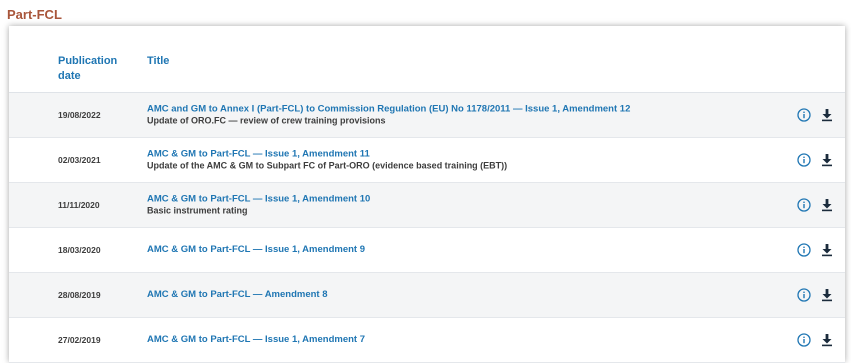 Image resolution: width=851 pixels, height=363 pixels. I want to click on header-publication-date: Publication date, so click(88, 68).